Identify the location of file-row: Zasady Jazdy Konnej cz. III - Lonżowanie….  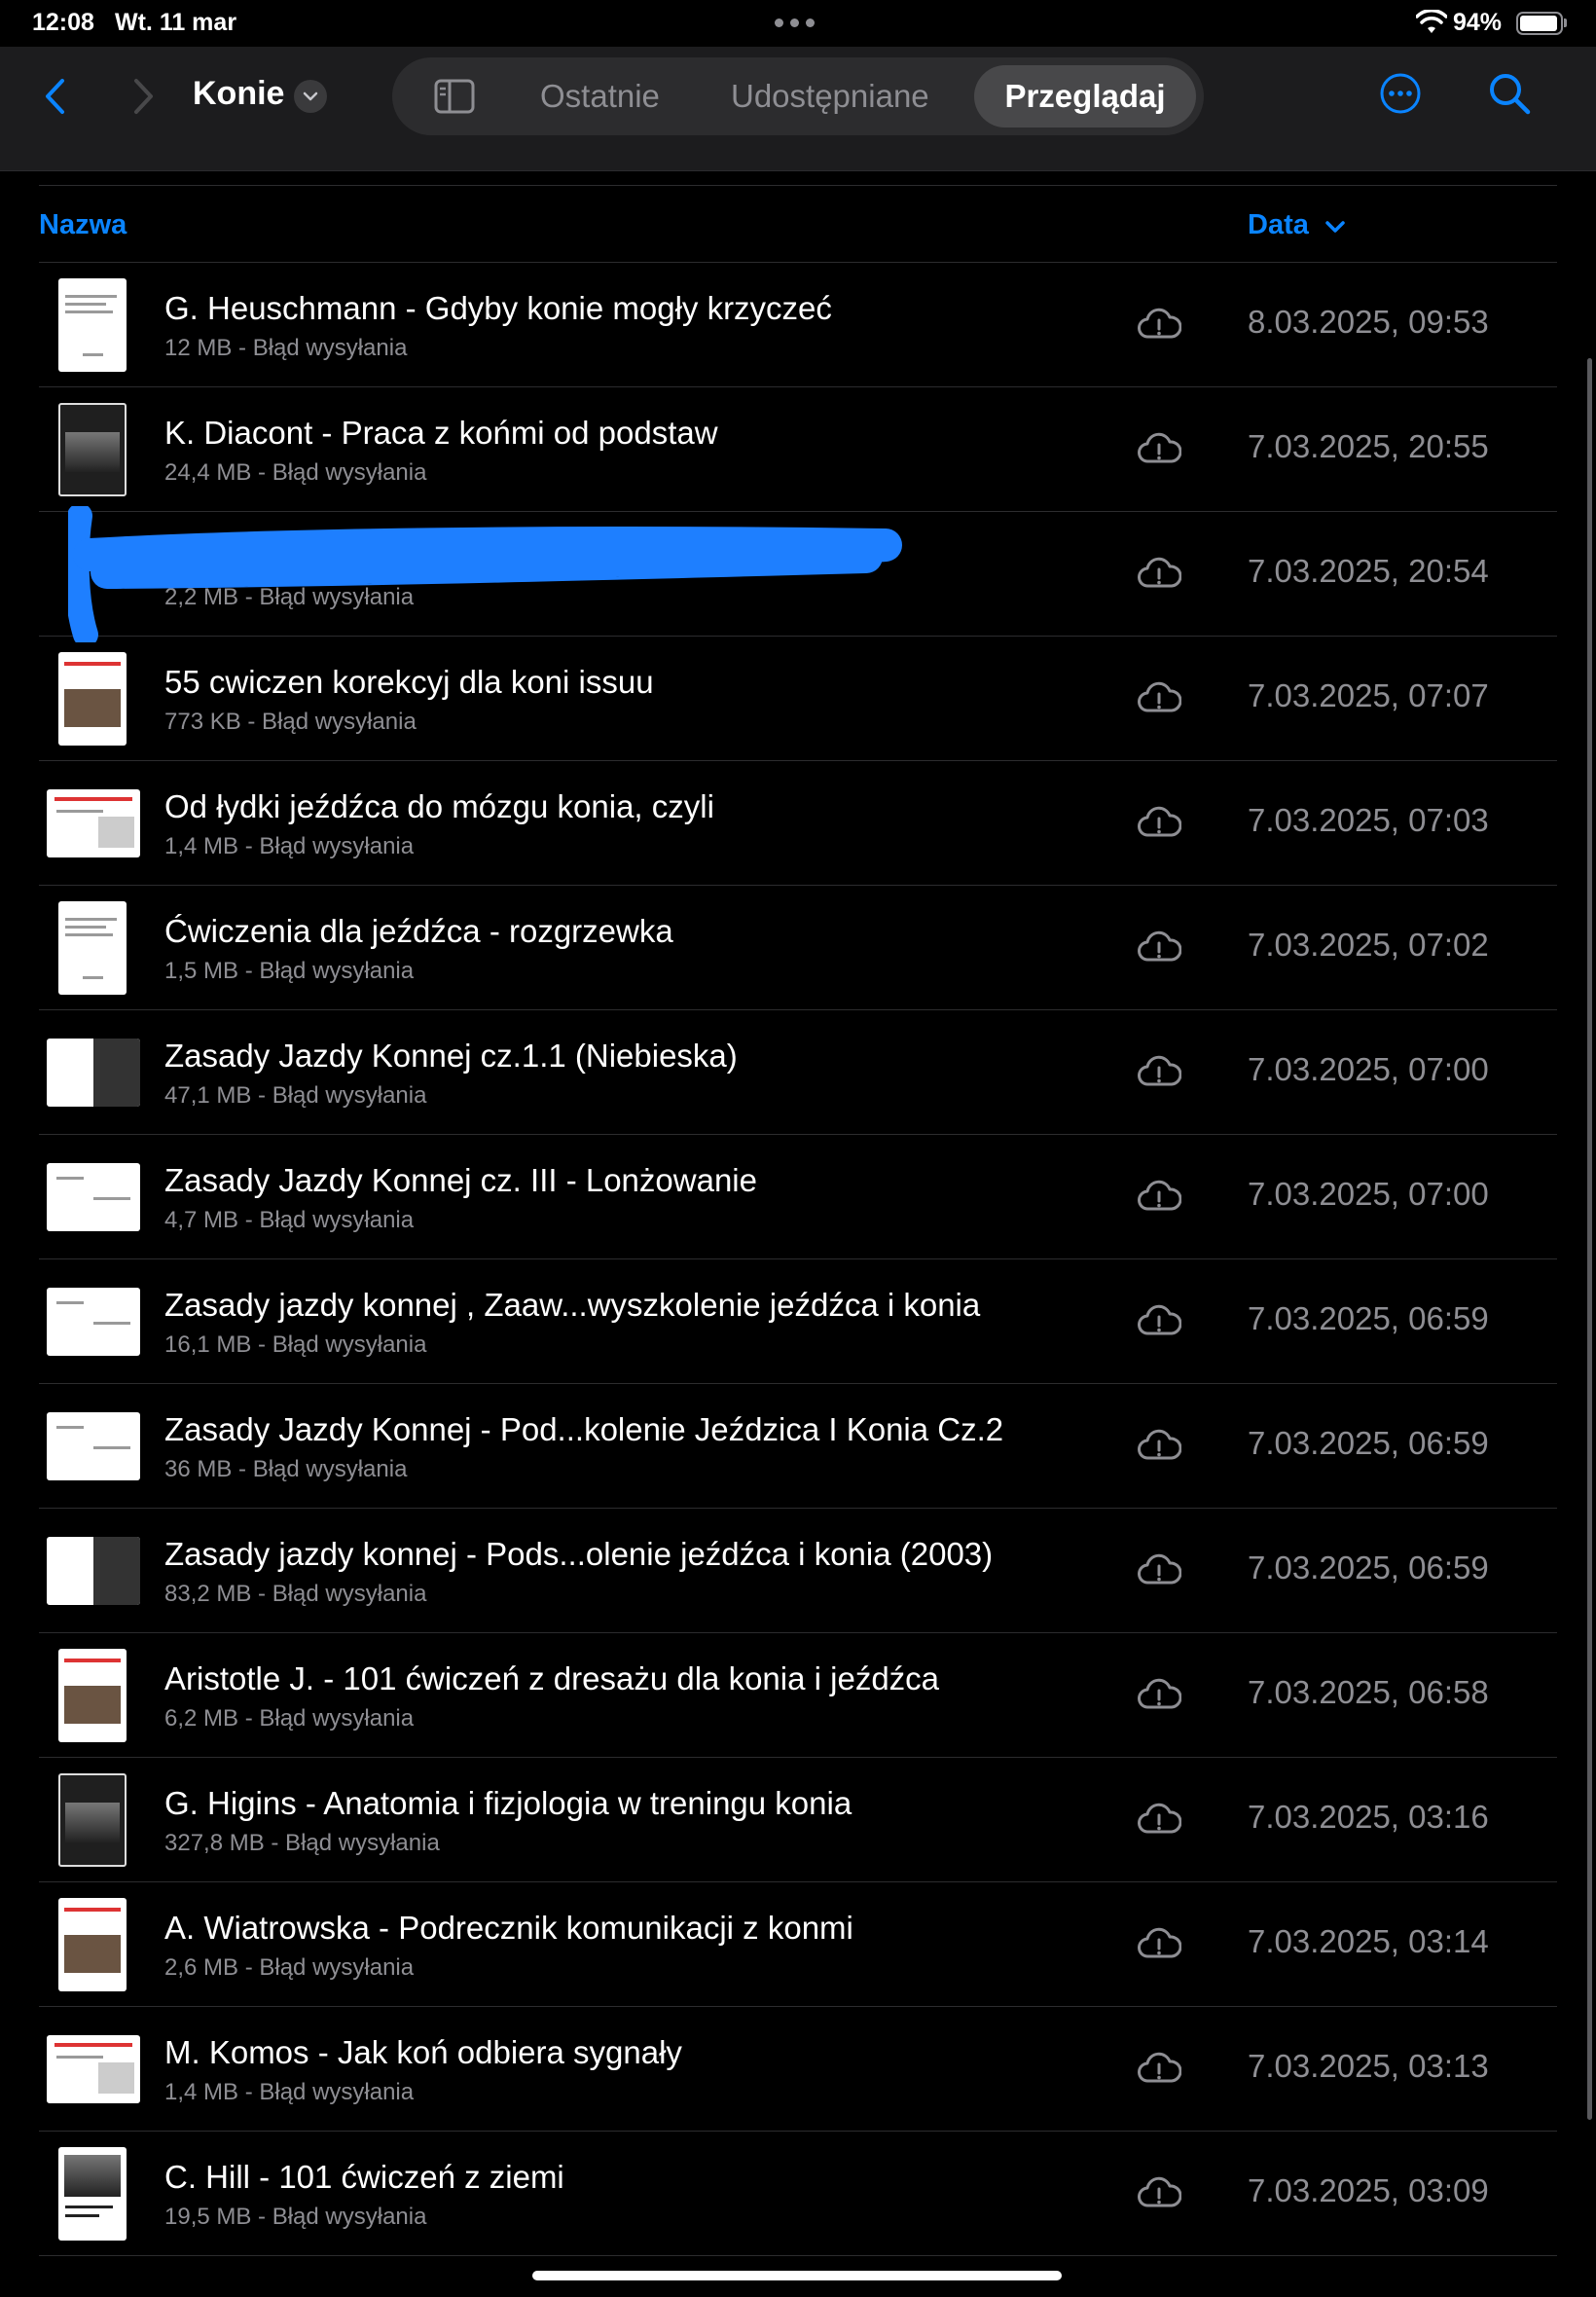
(798, 1197).